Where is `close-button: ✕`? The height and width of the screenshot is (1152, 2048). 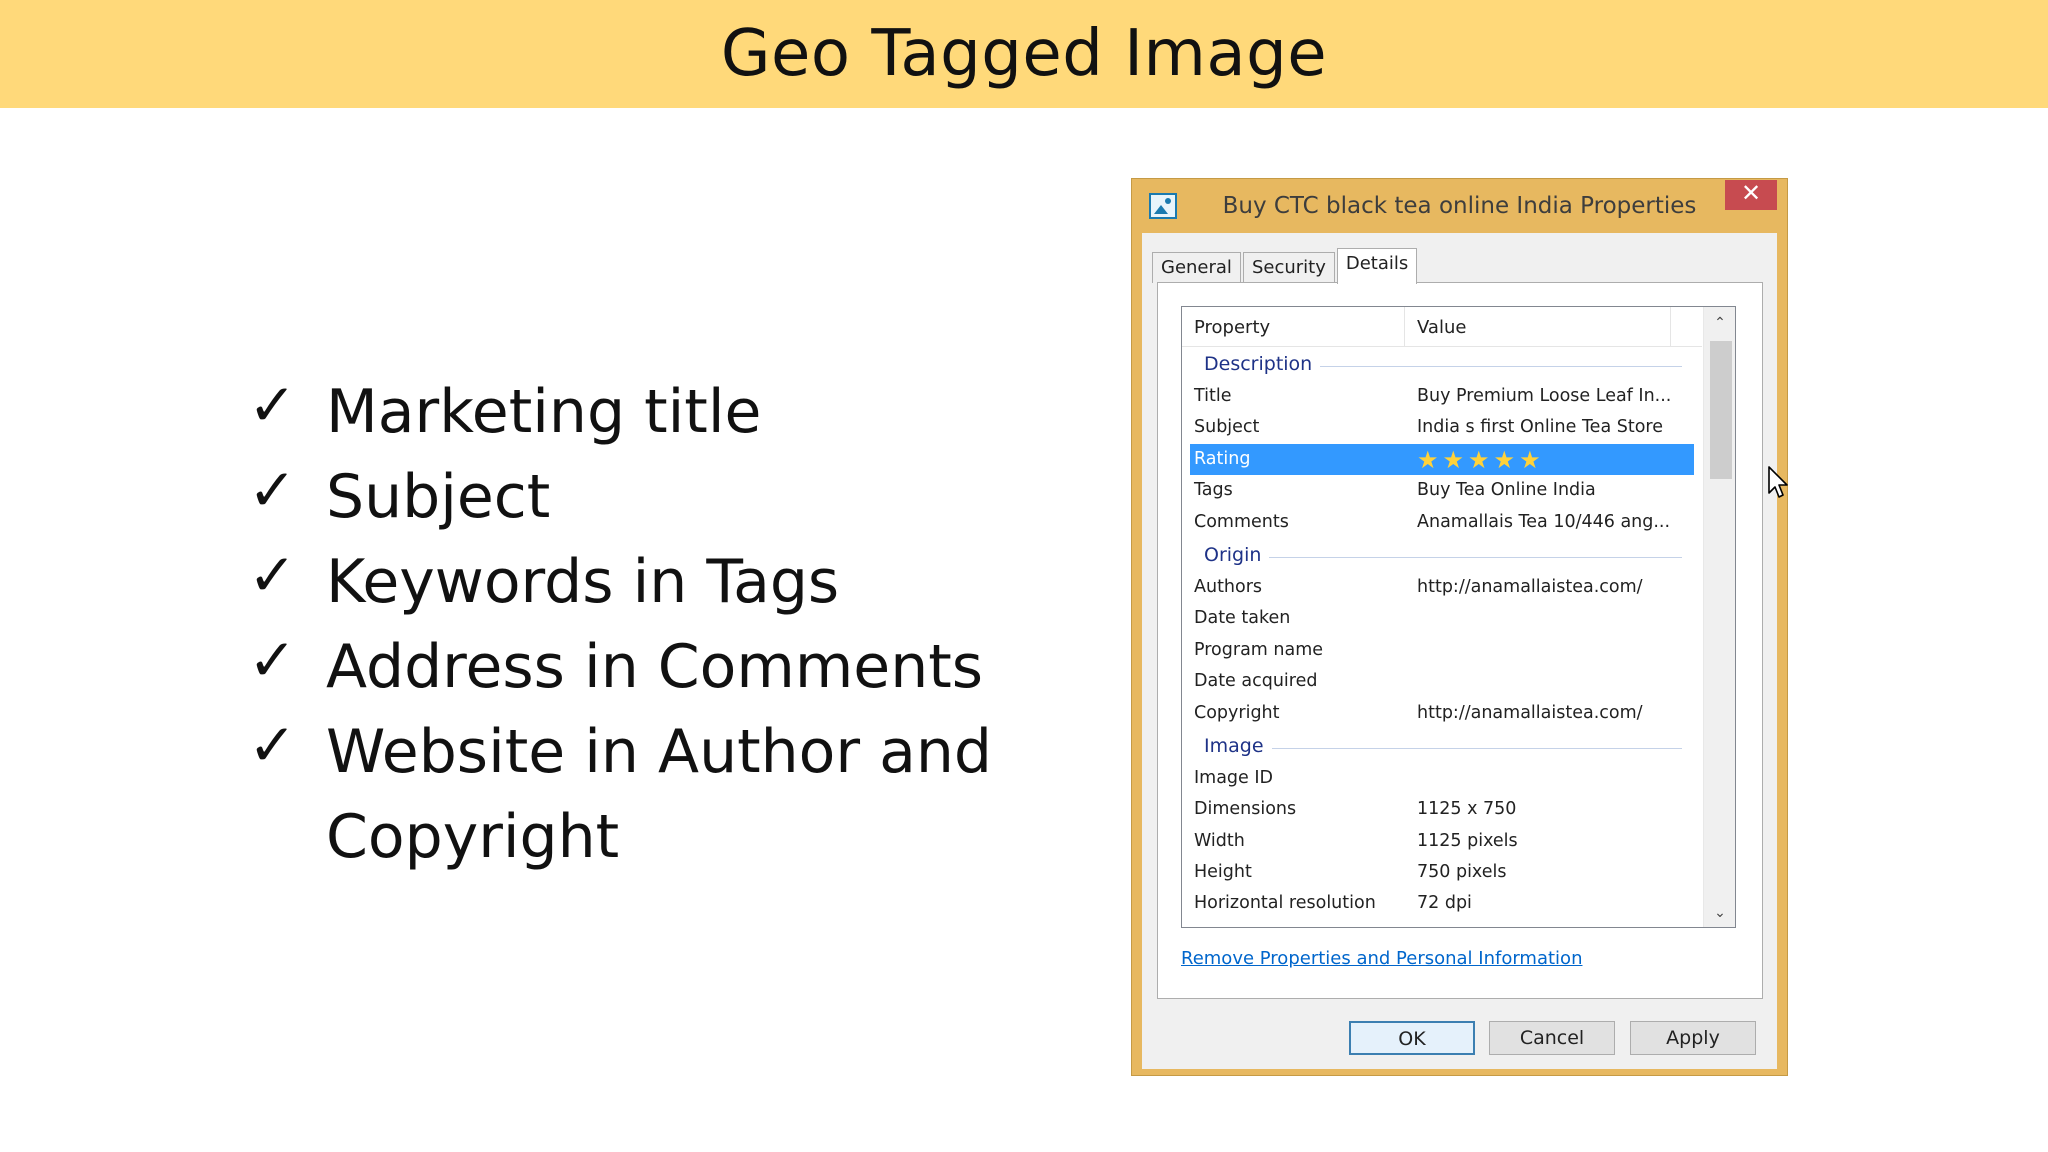 close-button: ✕ is located at coordinates (1751, 195).